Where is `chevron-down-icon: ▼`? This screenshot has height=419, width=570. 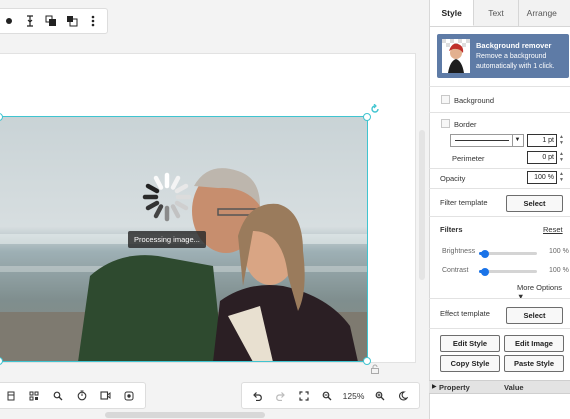
chevron-down-icon: ▼ is located at coordinates (517, 140).